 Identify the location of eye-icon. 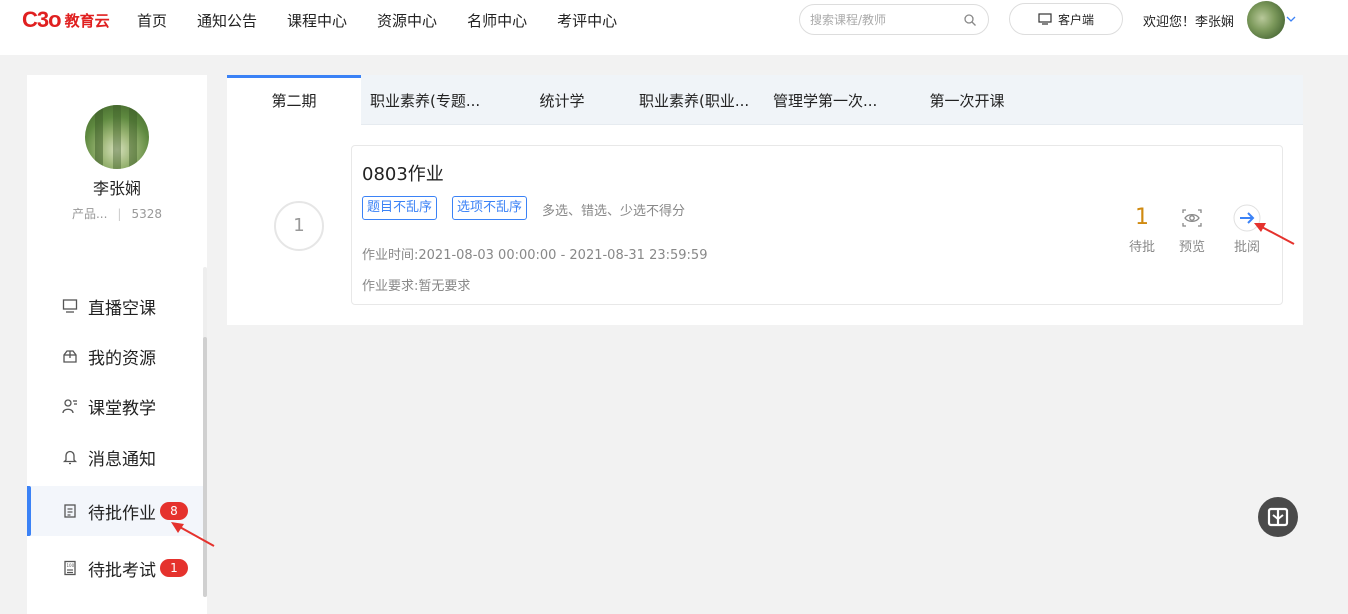
(1192, 218).